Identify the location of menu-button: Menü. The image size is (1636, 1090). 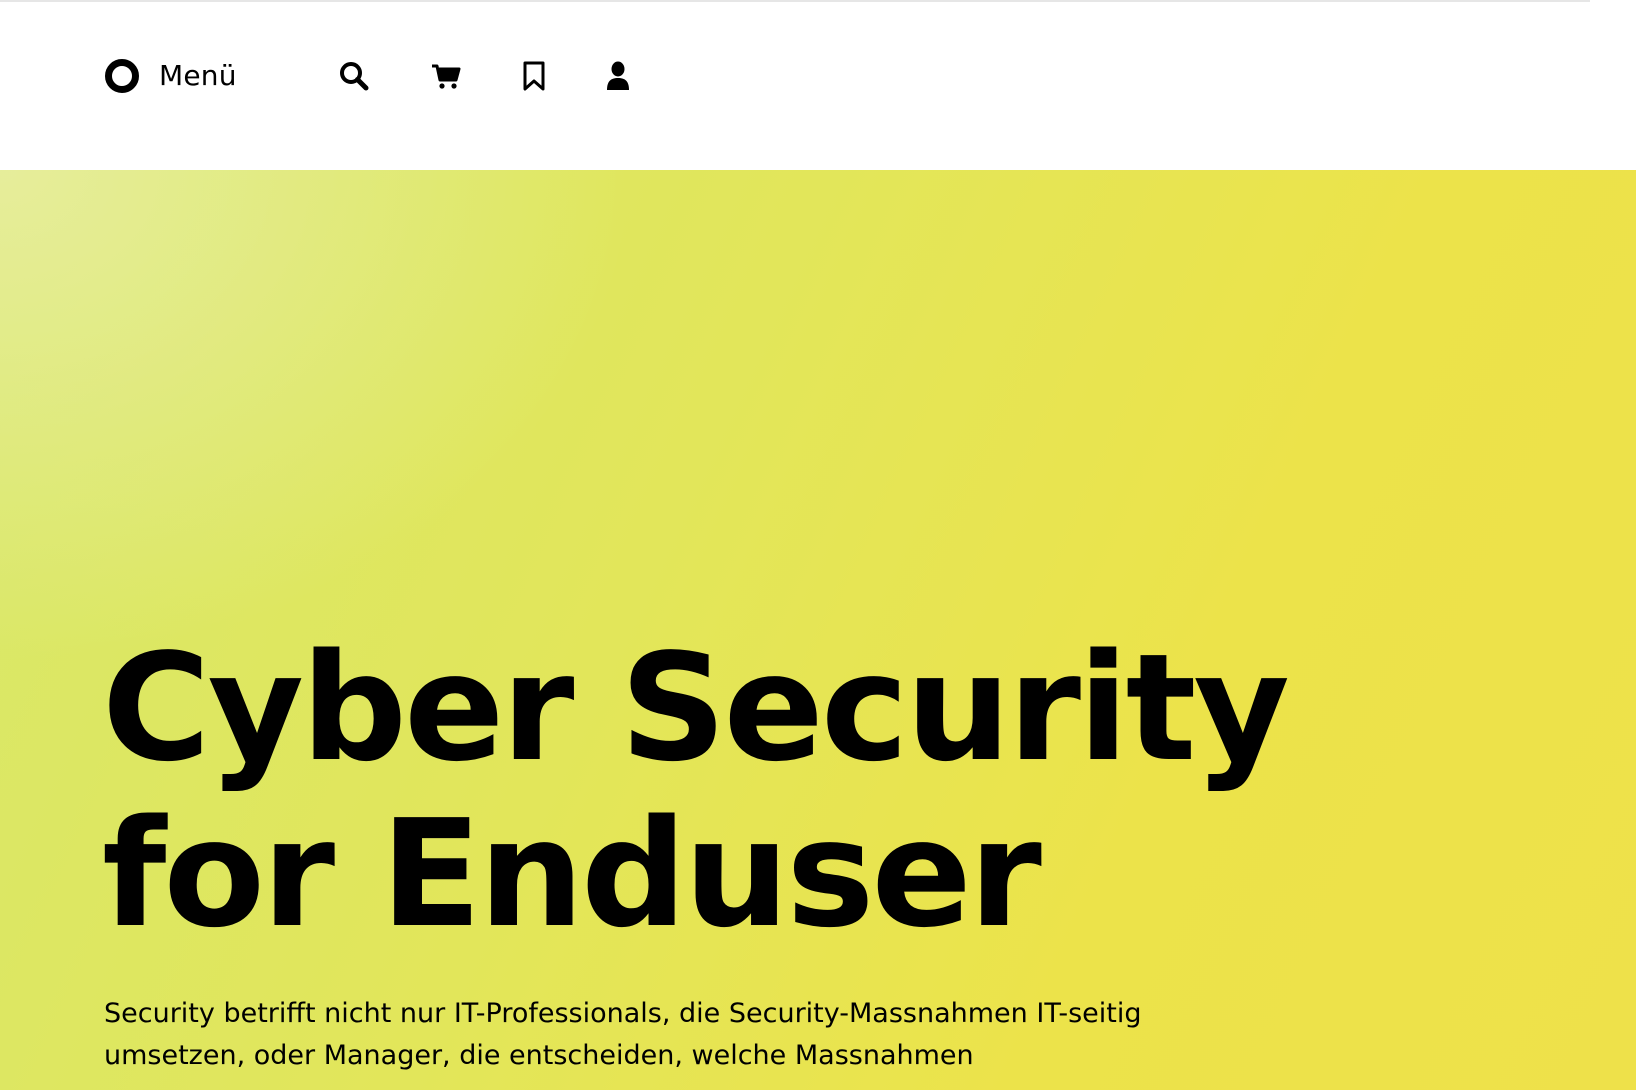
(171, 76).